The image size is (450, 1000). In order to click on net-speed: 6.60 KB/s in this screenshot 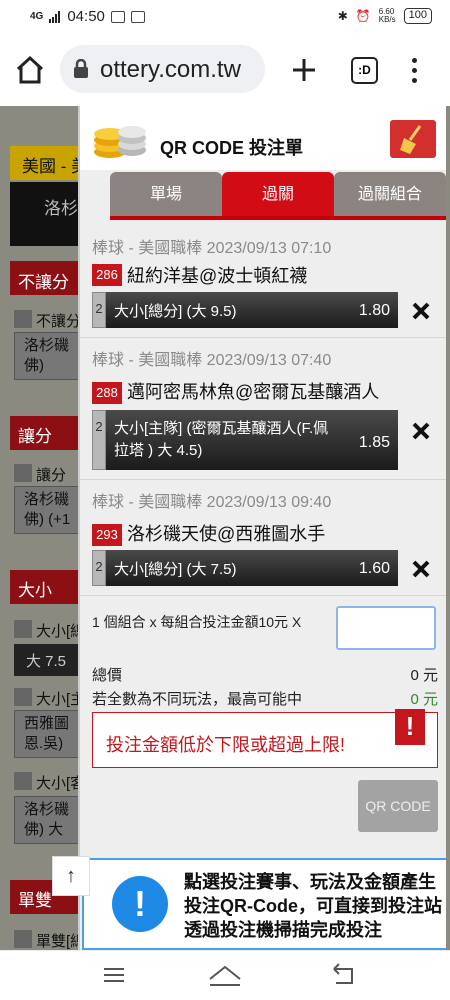, I will do `click(387, 15)`.